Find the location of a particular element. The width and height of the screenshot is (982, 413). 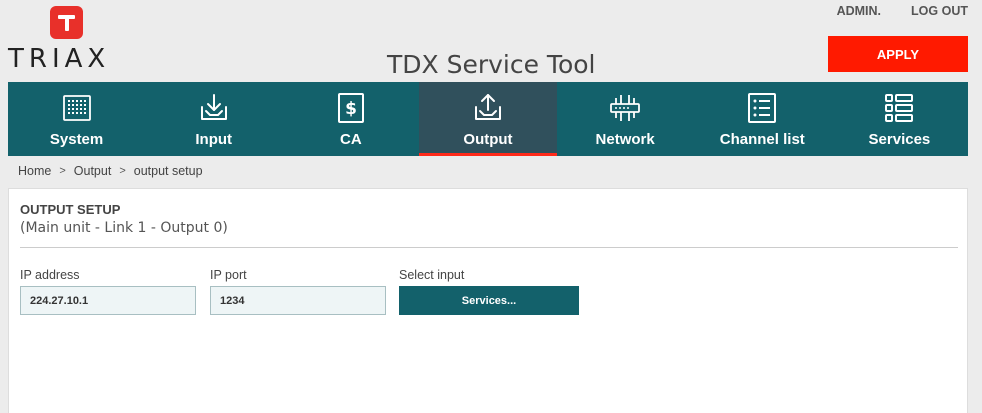

nav-item-system: System is located at coordinates (76, 119).